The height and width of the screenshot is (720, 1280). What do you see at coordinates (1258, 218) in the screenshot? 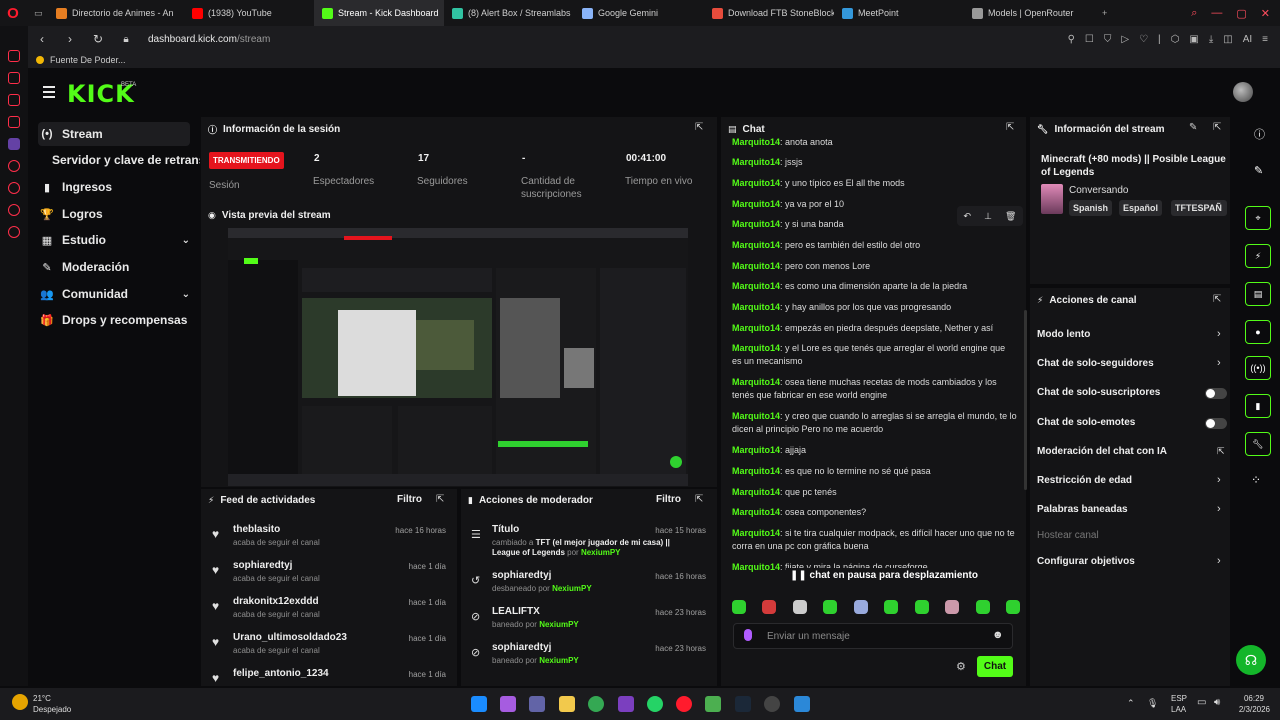
I see `camera-button: ⌖` at bounding box center [1258, 218].